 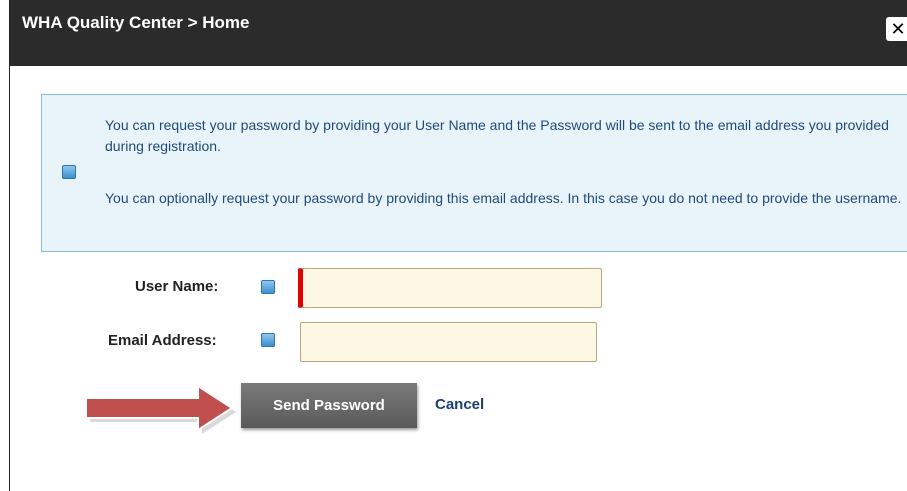 What do you see at coordinates (69, 172) in the screenshot?
I see `info-icon` at bounding box center [69, 172].